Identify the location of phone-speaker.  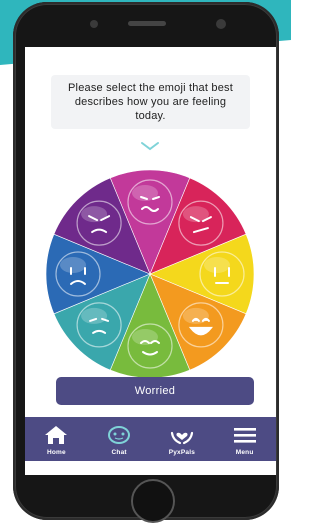
(147, 23).